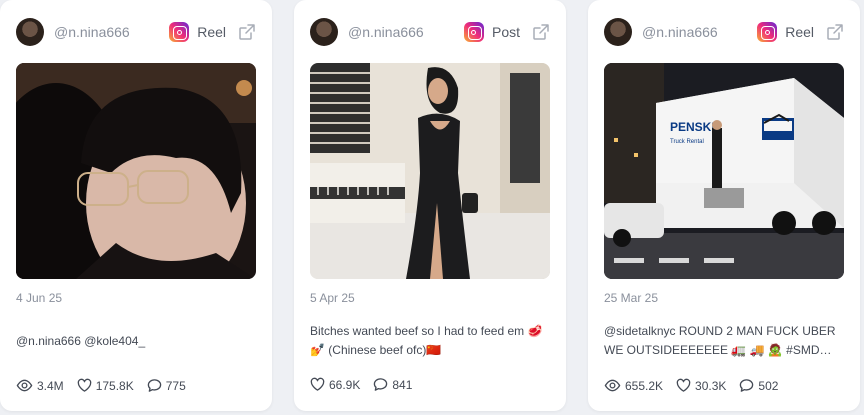 This screenshot has width=864, height=415. I want to click on comments-stat: 841, so click(392, 384).